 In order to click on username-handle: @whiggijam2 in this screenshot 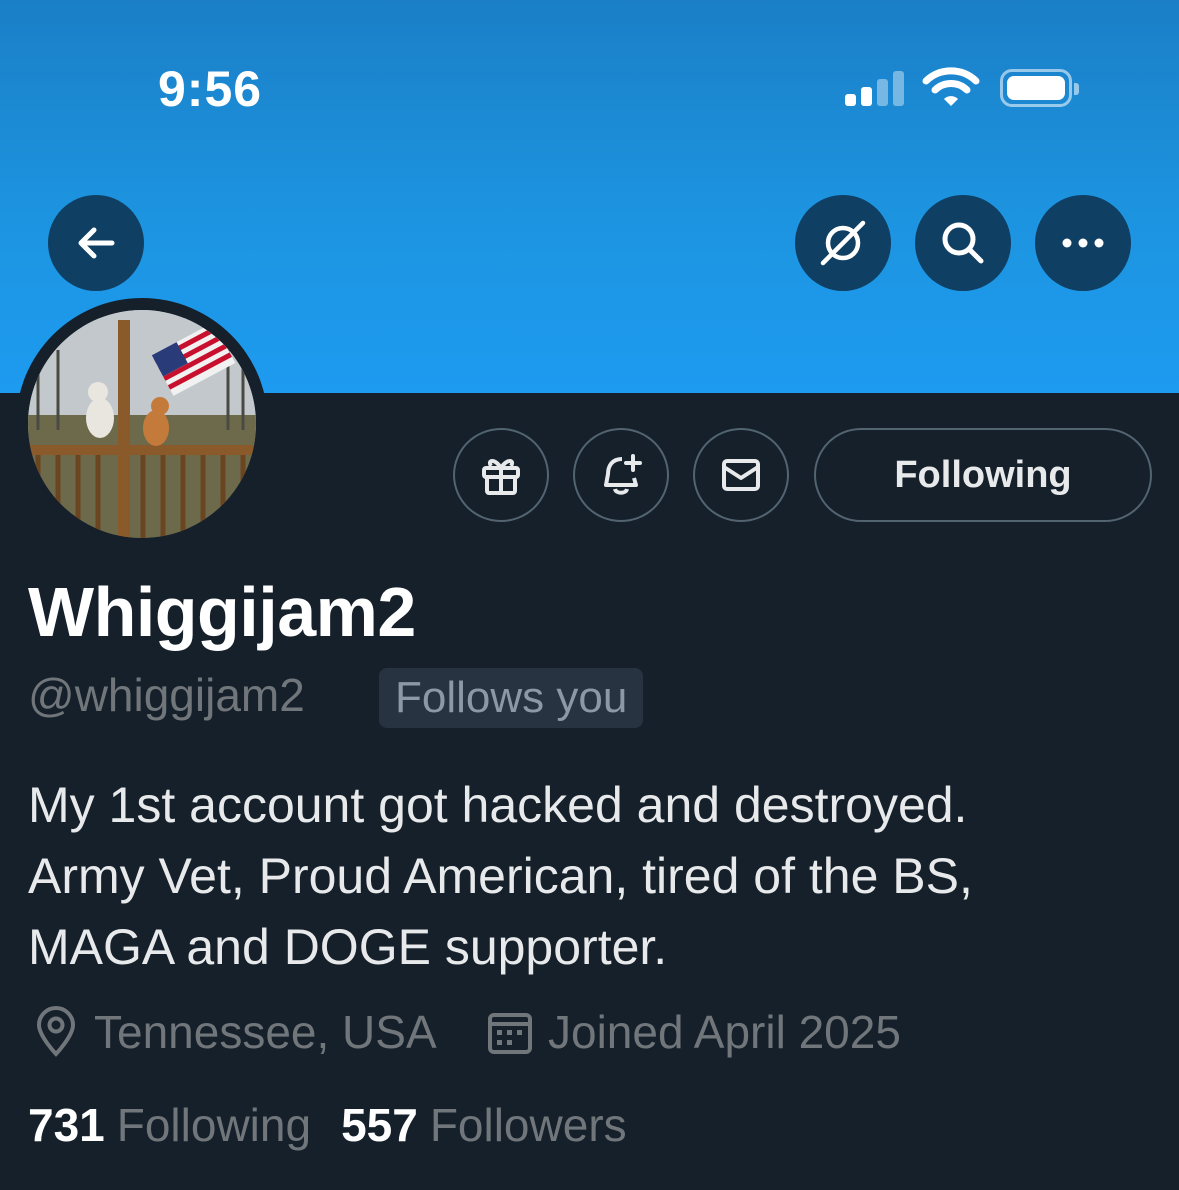, I will do `click(166, 695)`.